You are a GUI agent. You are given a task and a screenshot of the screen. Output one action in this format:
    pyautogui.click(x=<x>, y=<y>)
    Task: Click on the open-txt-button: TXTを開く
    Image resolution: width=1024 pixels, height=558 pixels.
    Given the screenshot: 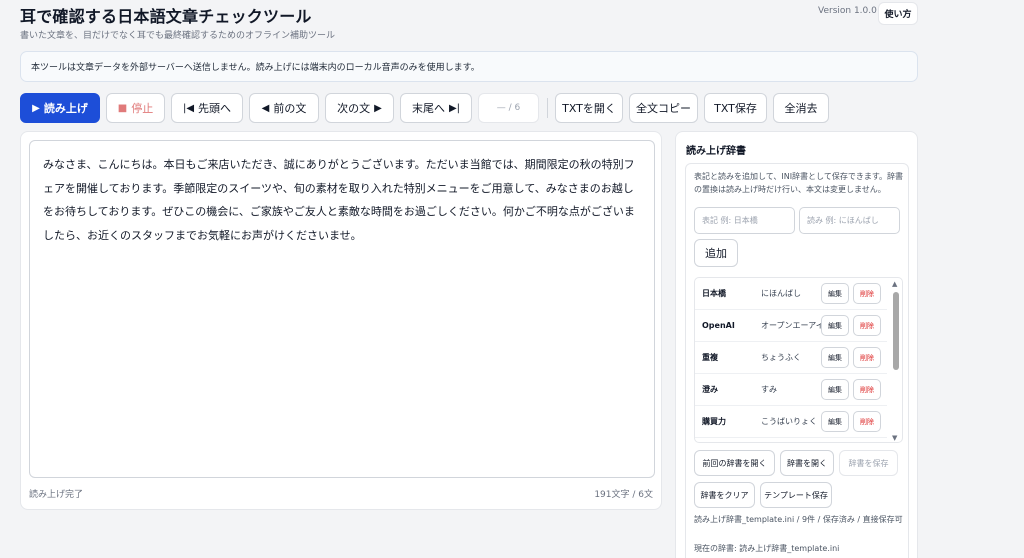 What is the action you would take?
    pyautogui.click(x=589, y=108)
    